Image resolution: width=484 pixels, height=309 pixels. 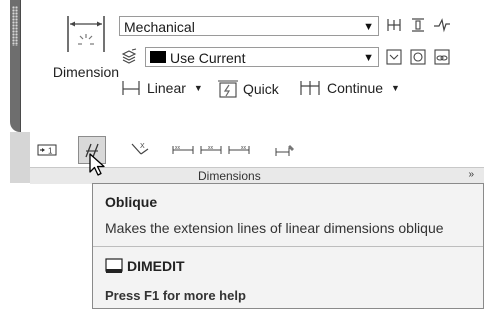 What do you see at coordinates (418, 57) in the screenshot?
I see `update-icon` at bounding box center [418, 57].